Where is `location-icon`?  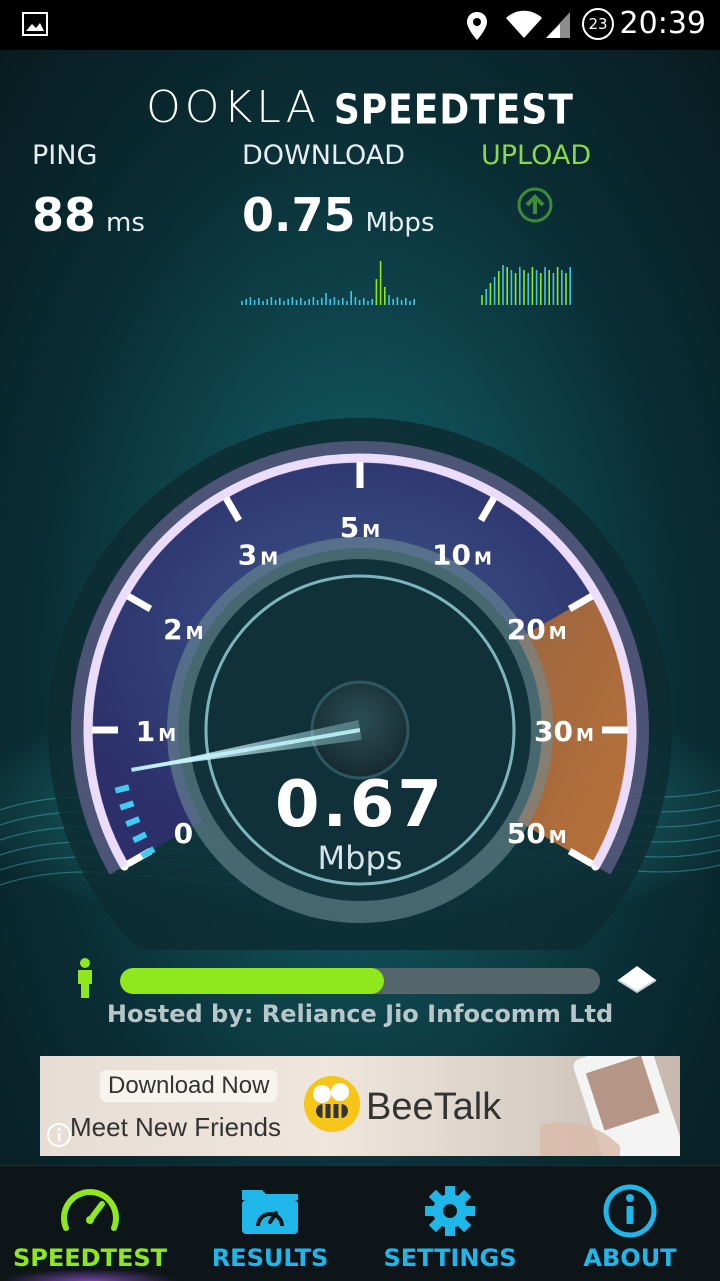
location-icon is located at coordinates (477, 26).